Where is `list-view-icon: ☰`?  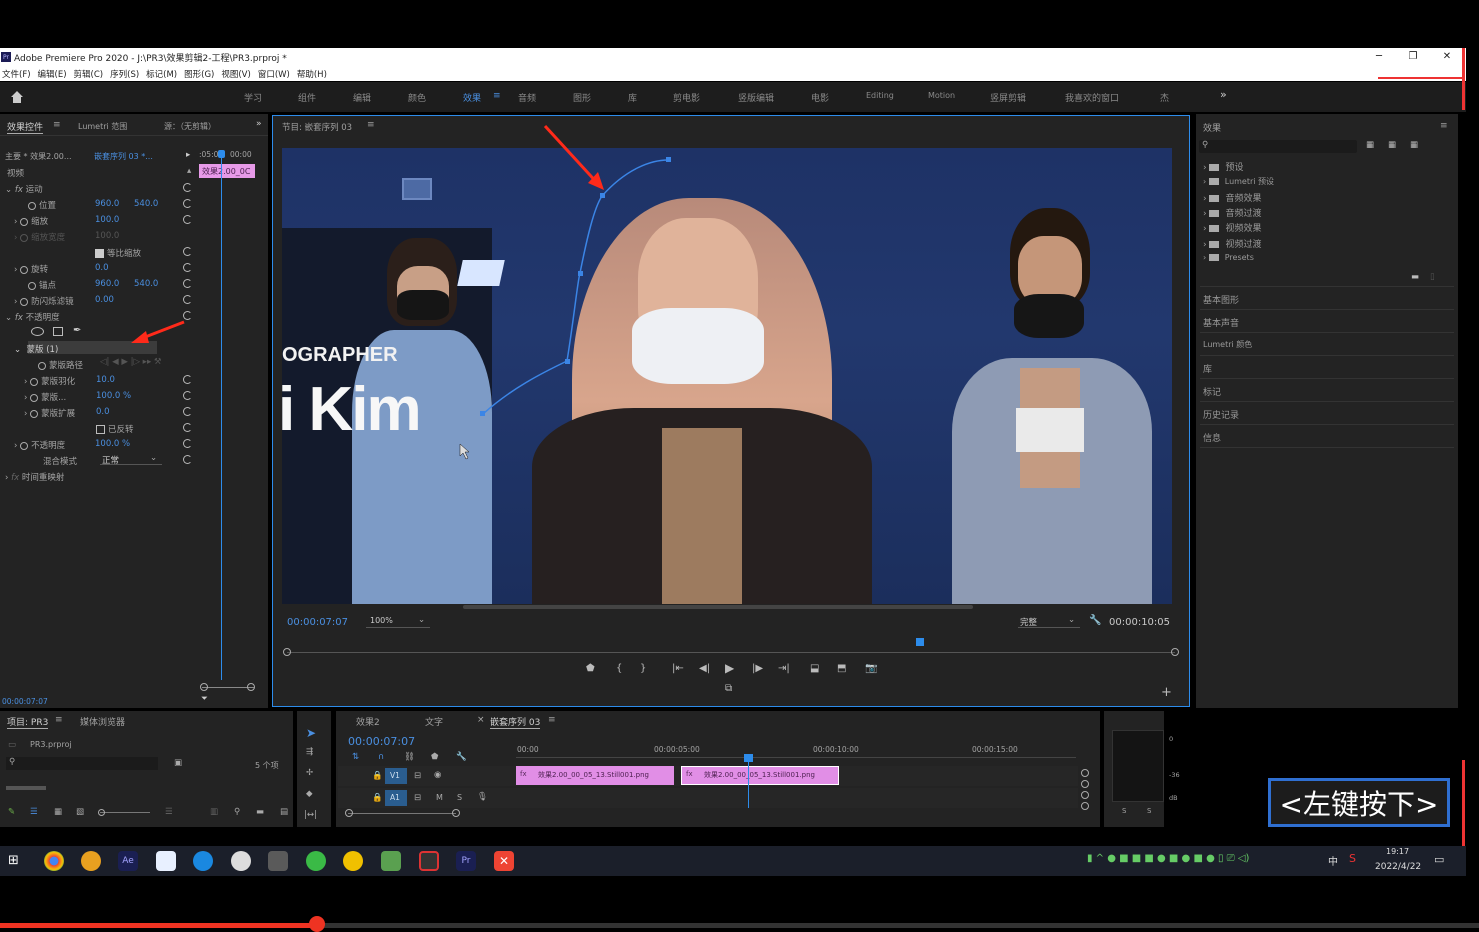 list-view-icon: ☰ is located at coordinates (34, 812).